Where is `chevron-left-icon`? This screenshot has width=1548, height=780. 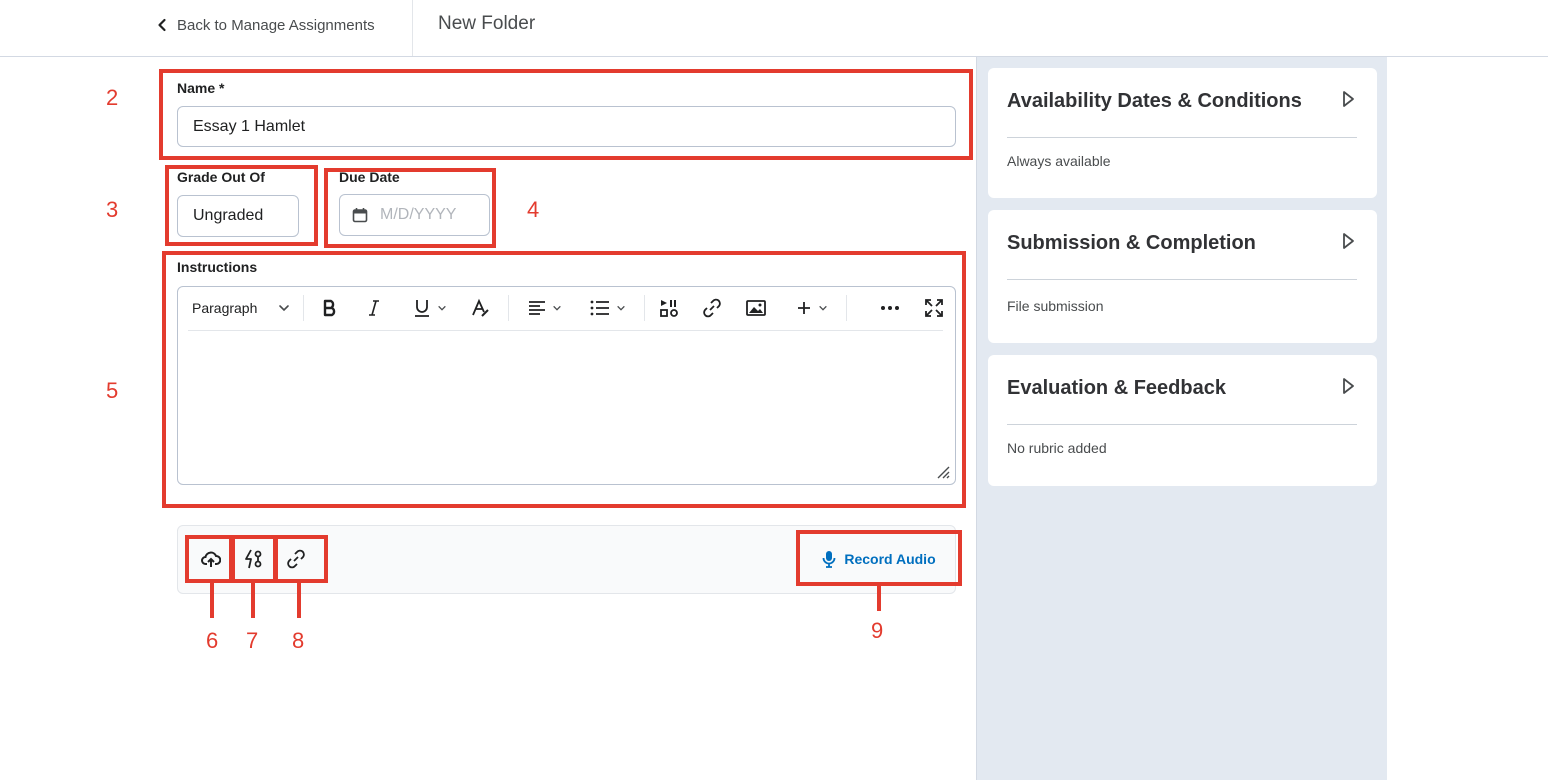
chevron-left-icon is located at coordinates (162, 25).